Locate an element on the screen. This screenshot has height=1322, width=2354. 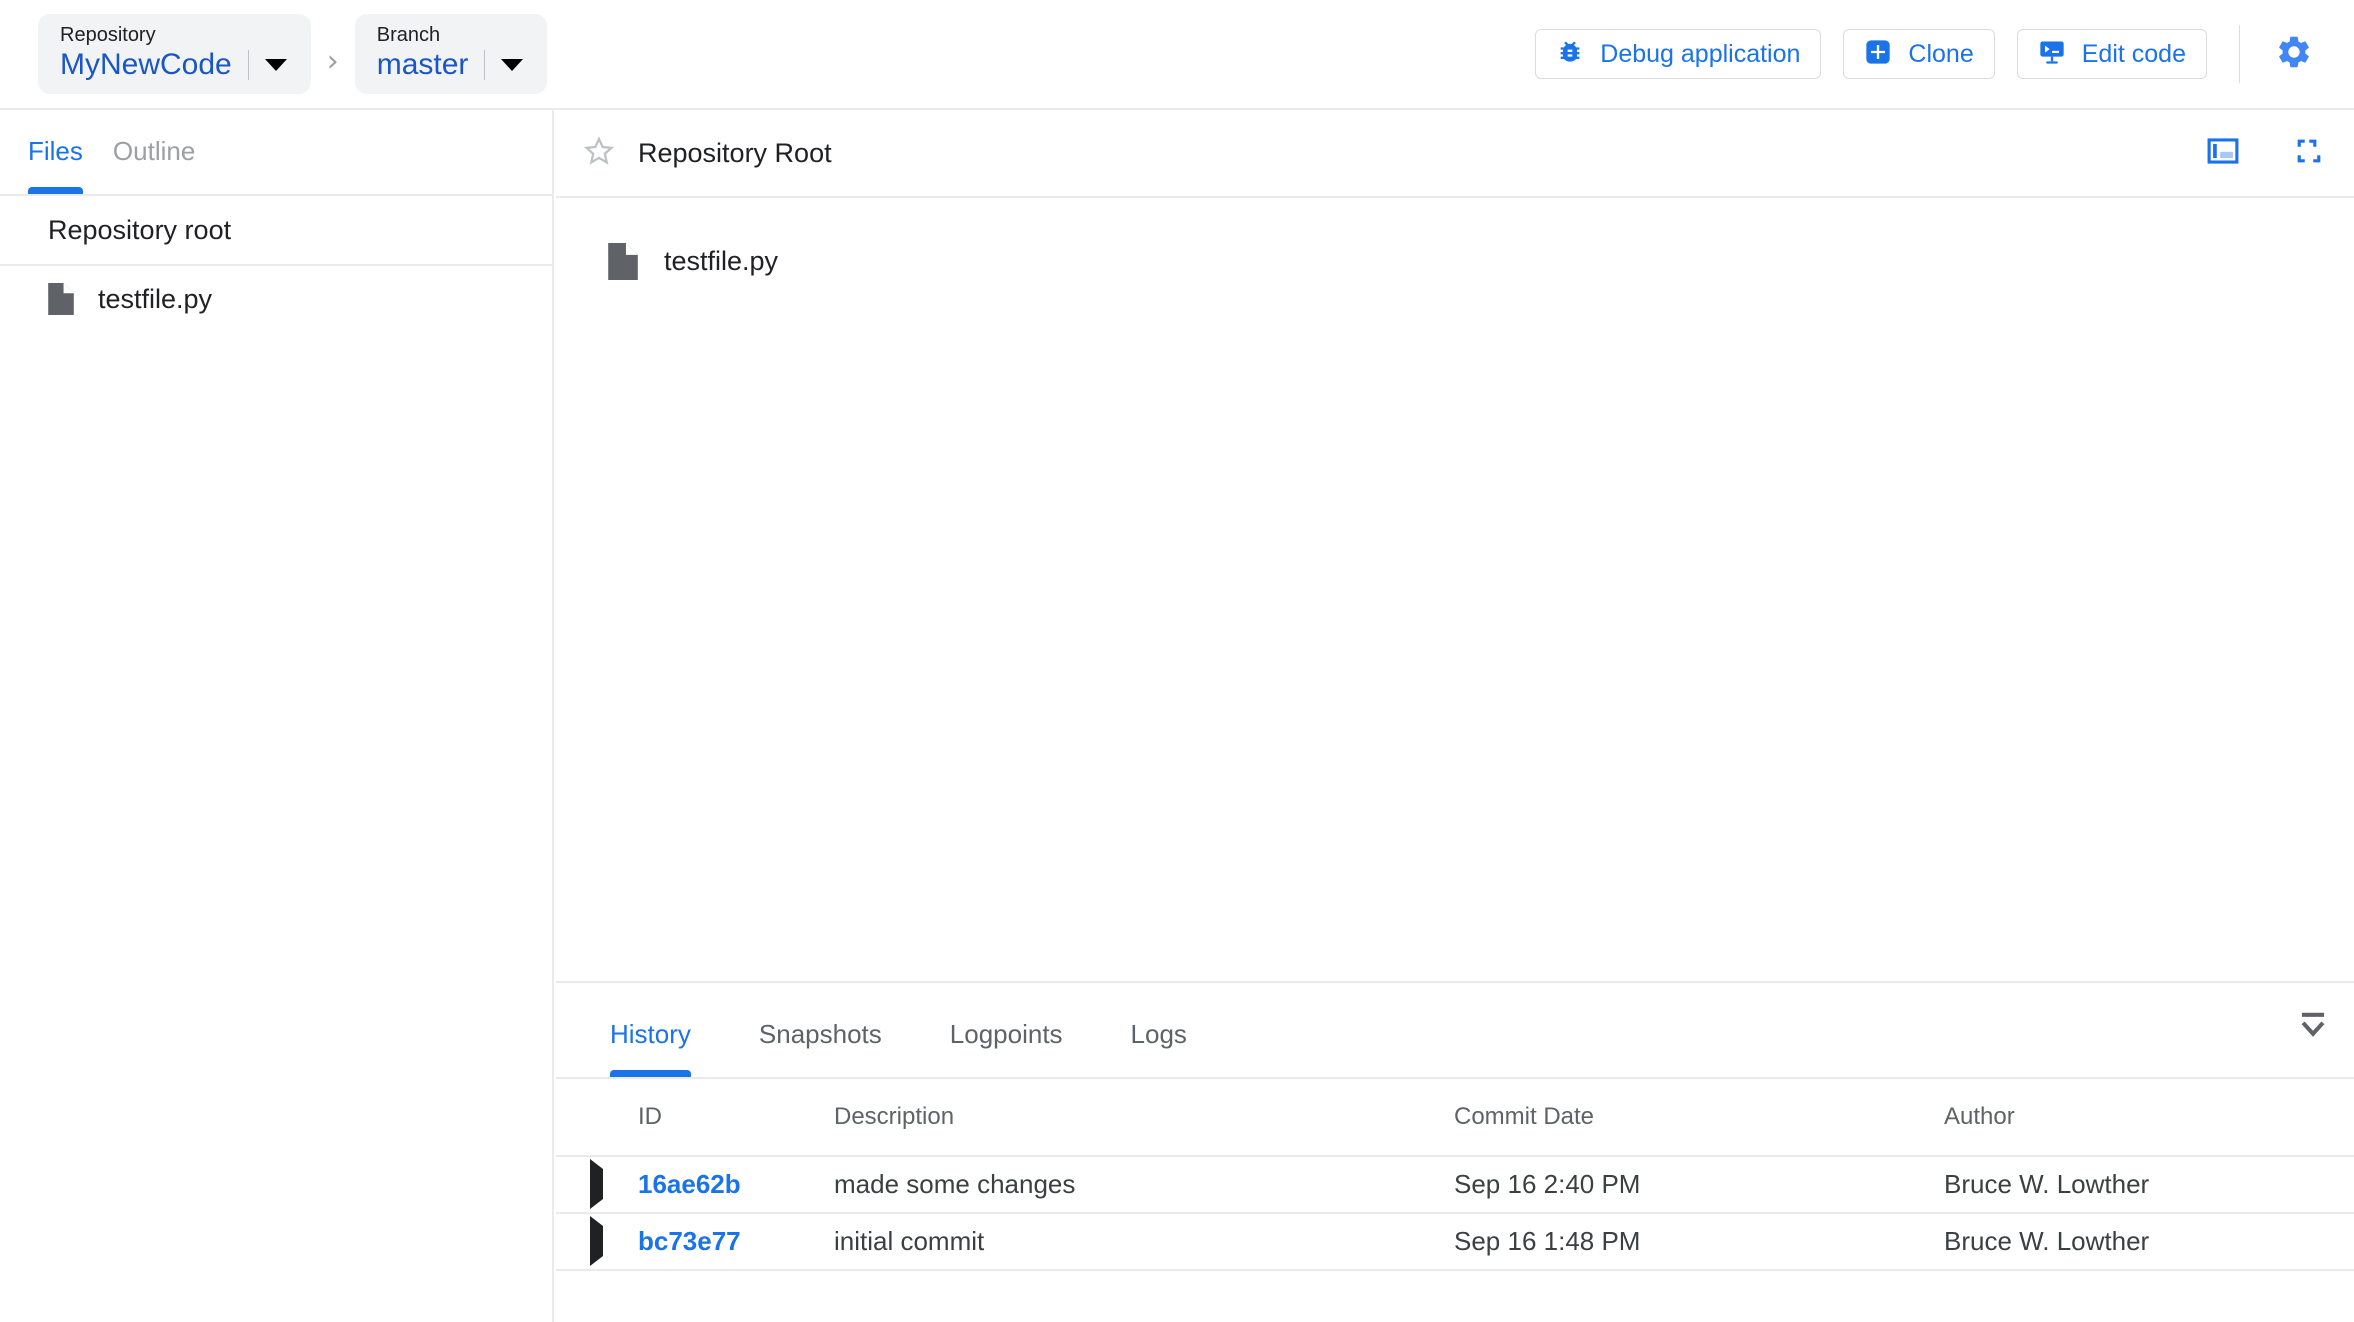
tab-logpoints: Logpoints is located at coordinates (1006, 1035).